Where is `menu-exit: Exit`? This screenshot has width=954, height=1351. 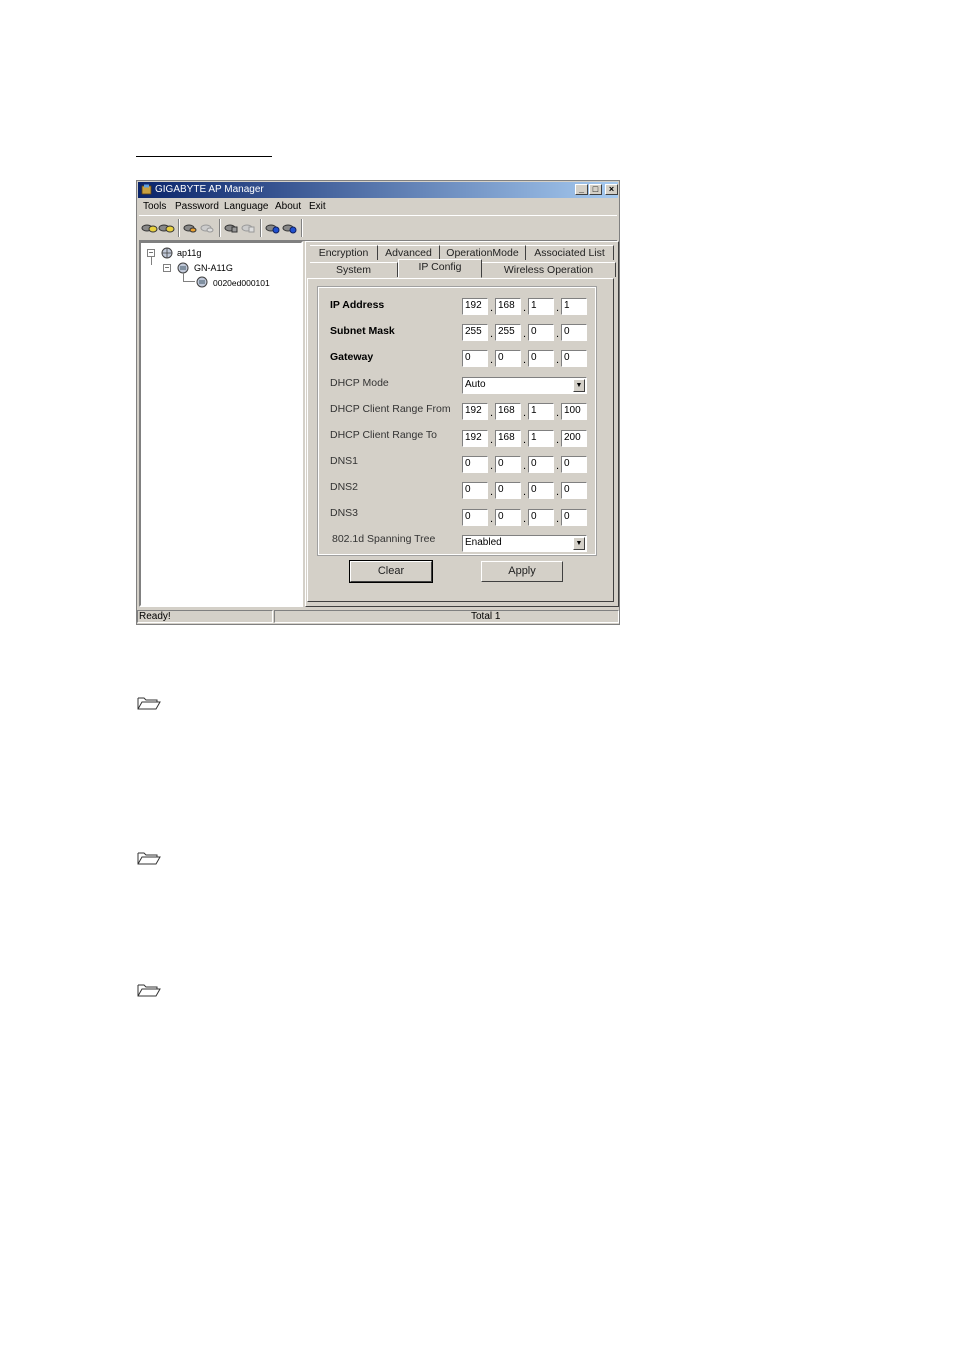
menu-exit: Exit is located at coordinates (317, 206).